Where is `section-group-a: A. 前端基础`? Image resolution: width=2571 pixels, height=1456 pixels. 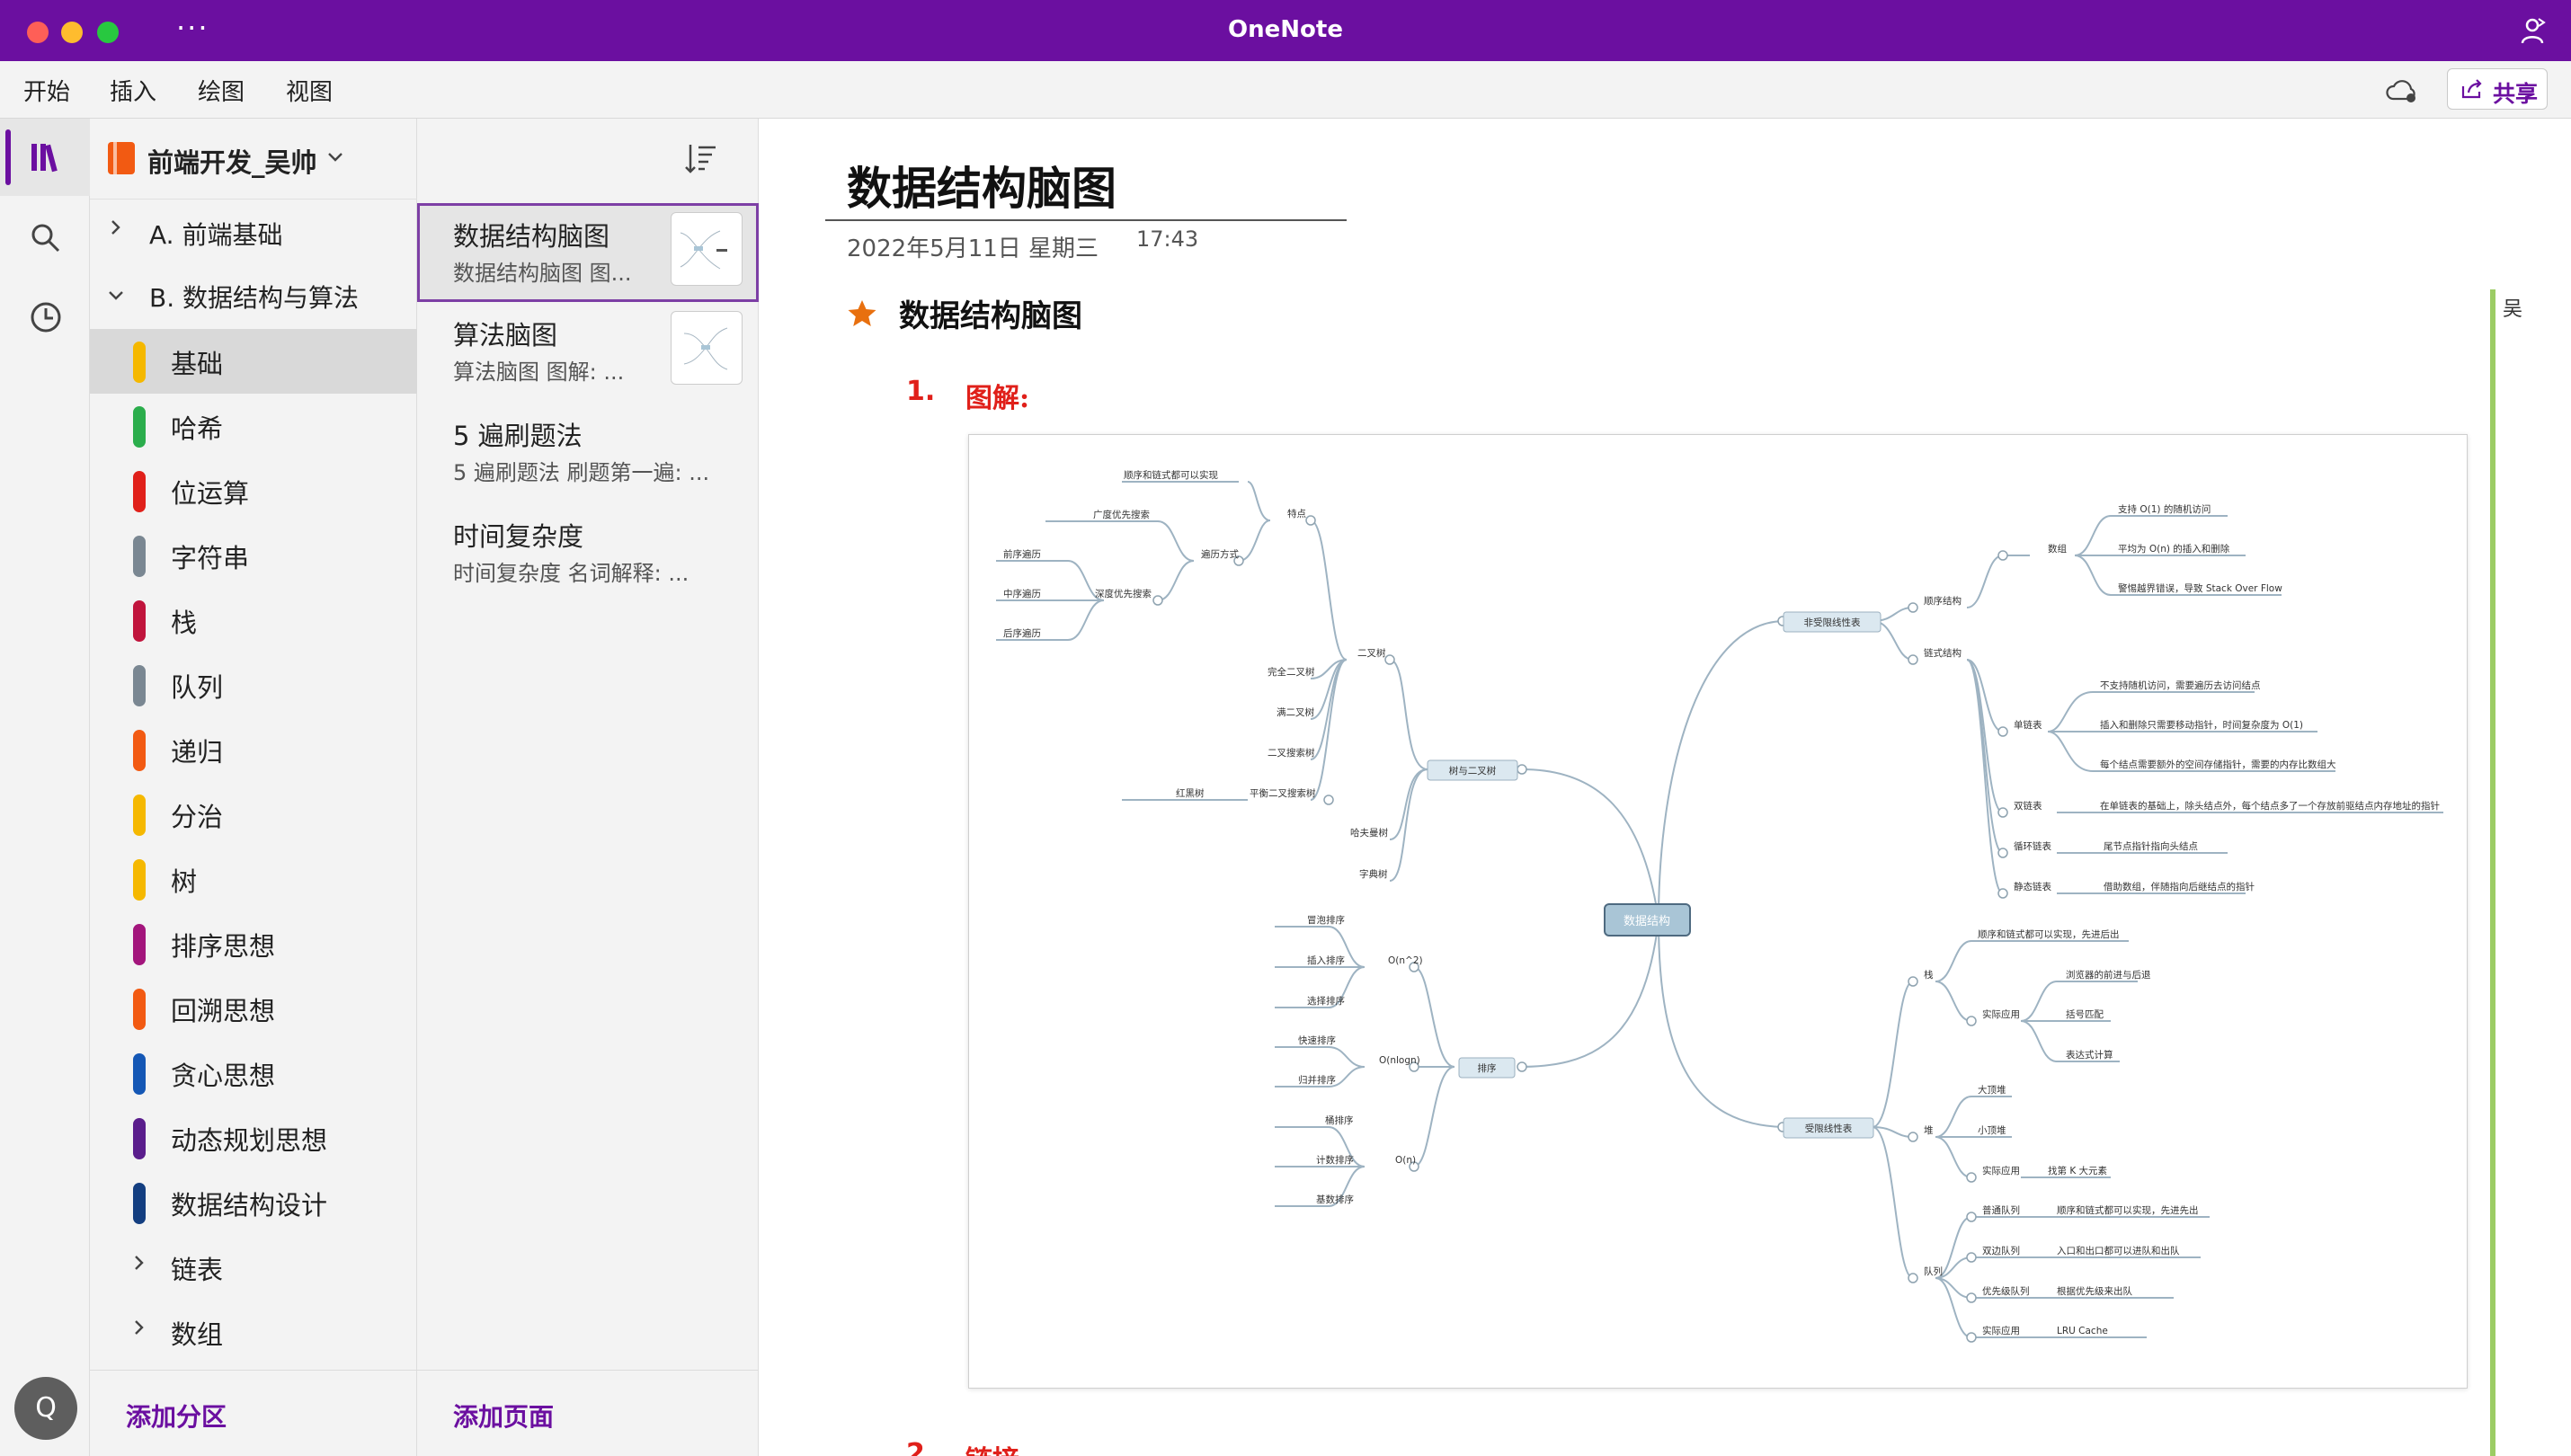 section-group-a: A. 前端基础 is located at coordinates (254, 232).